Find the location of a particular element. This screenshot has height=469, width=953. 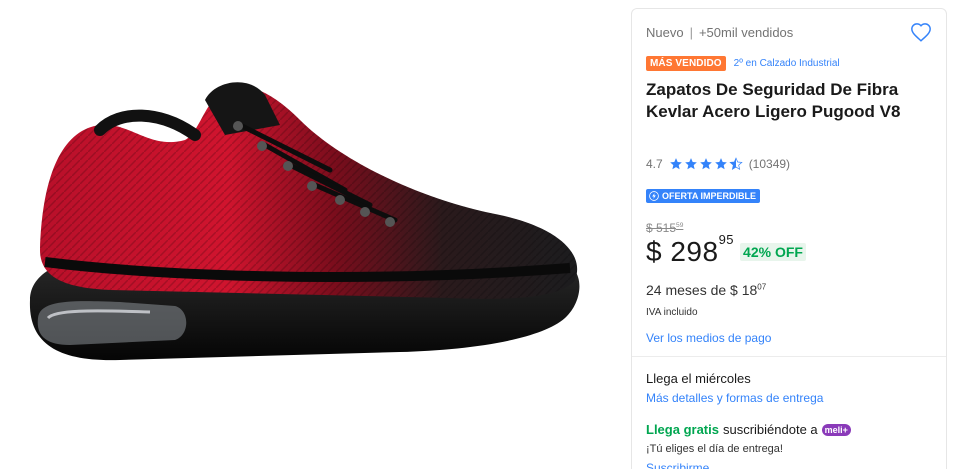

tax-note: IVA incluido is located at coordinates (672, 312).